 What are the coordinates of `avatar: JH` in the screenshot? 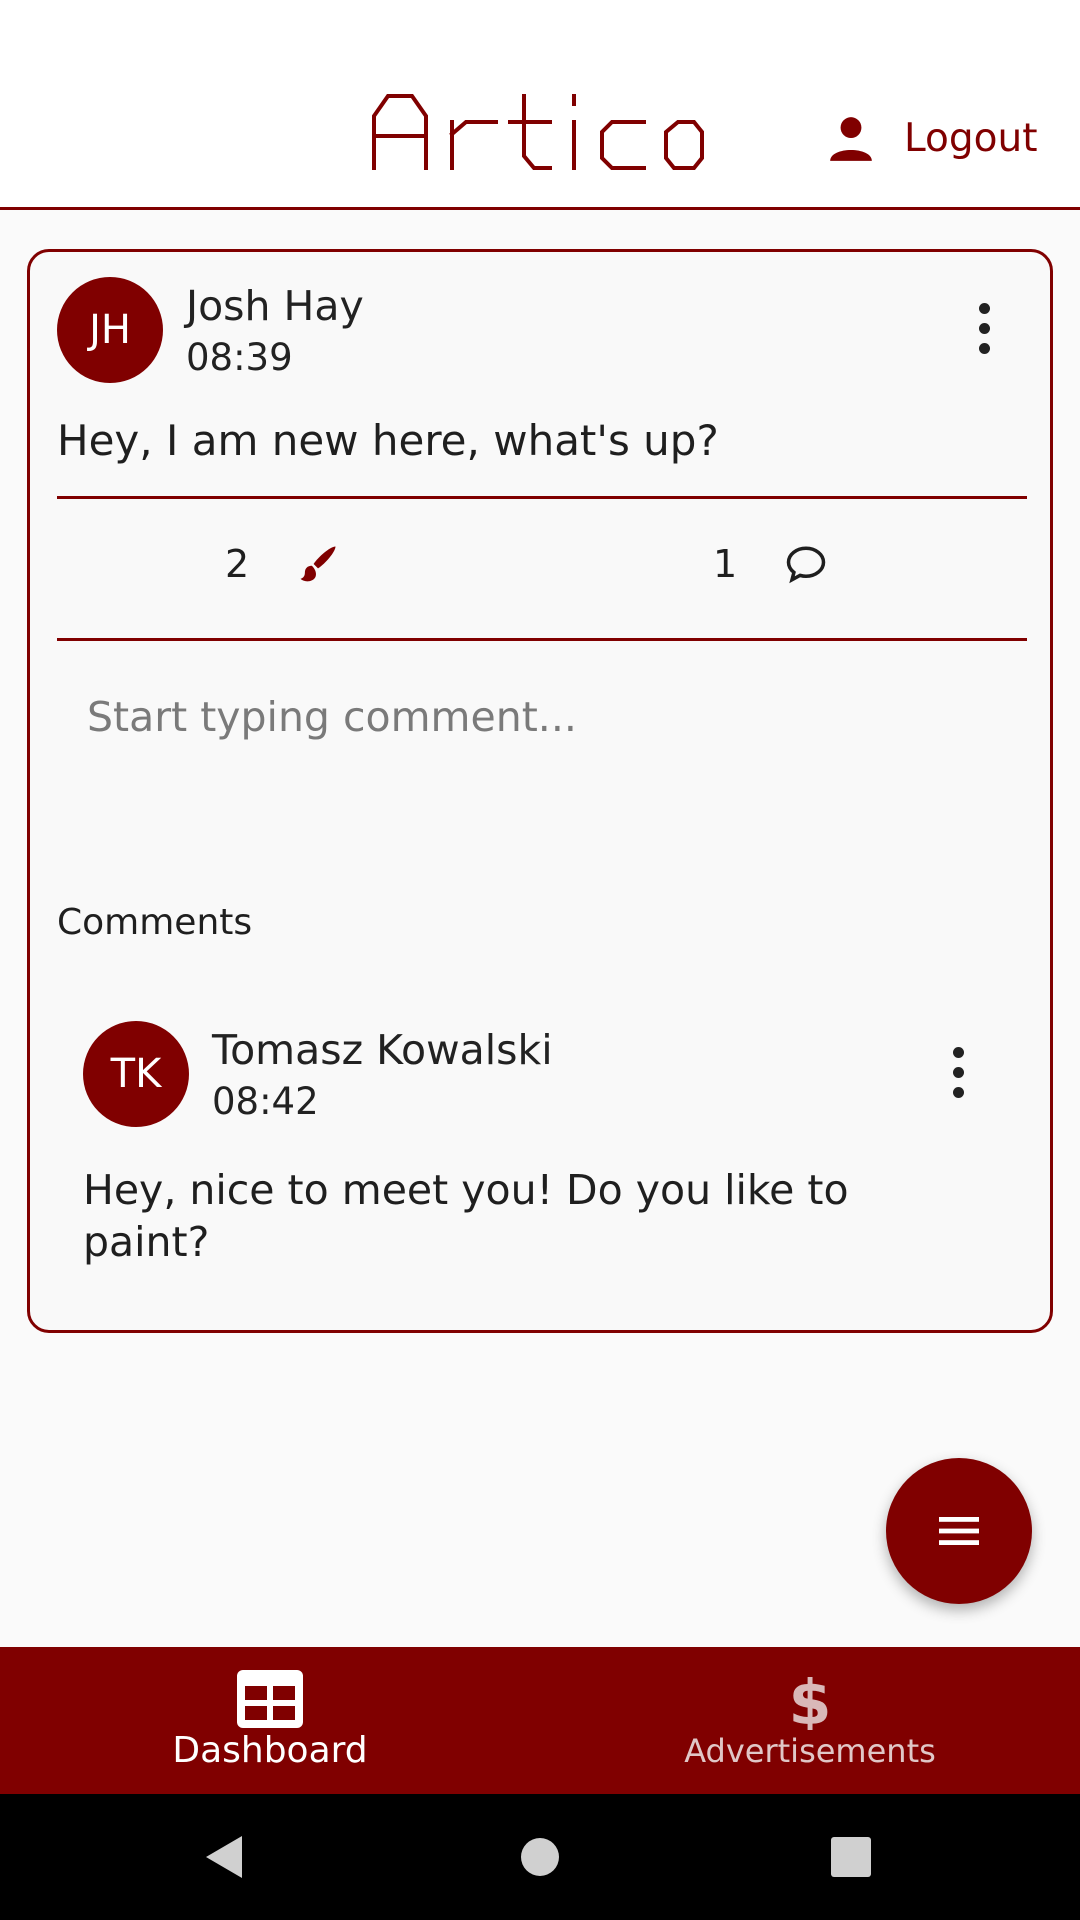 It's located at (110, 330).